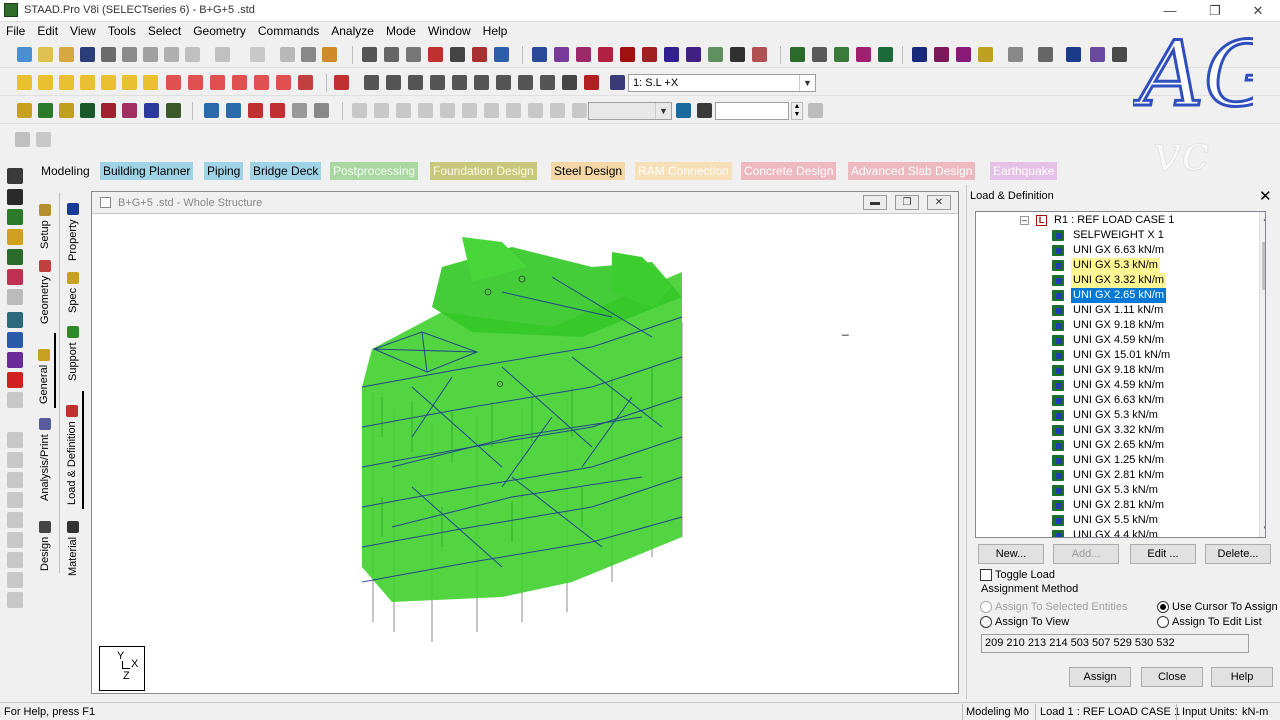 This screenshot has width=1280, height=720. What do you see at coordinates (815, 110) in the screenshot?
I see `apply-scale-icon` at bounding box center [815, 110].